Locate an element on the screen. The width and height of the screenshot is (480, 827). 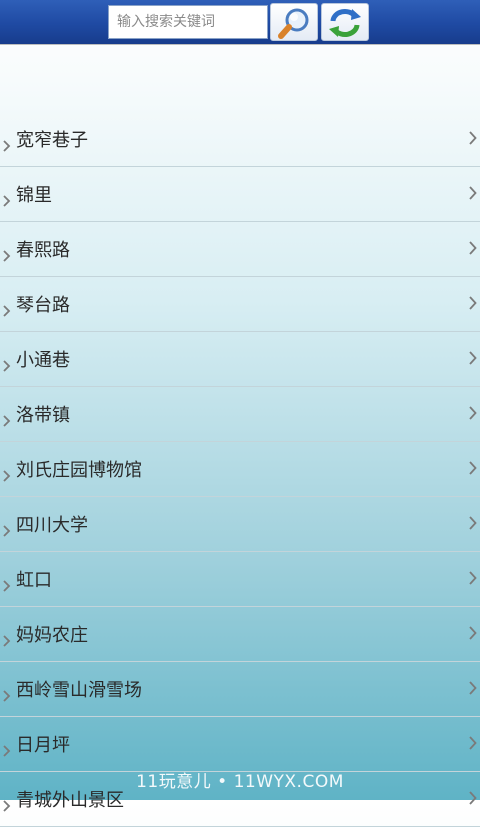
list-item-label: 虹口 is located at coordinates (34, 580).